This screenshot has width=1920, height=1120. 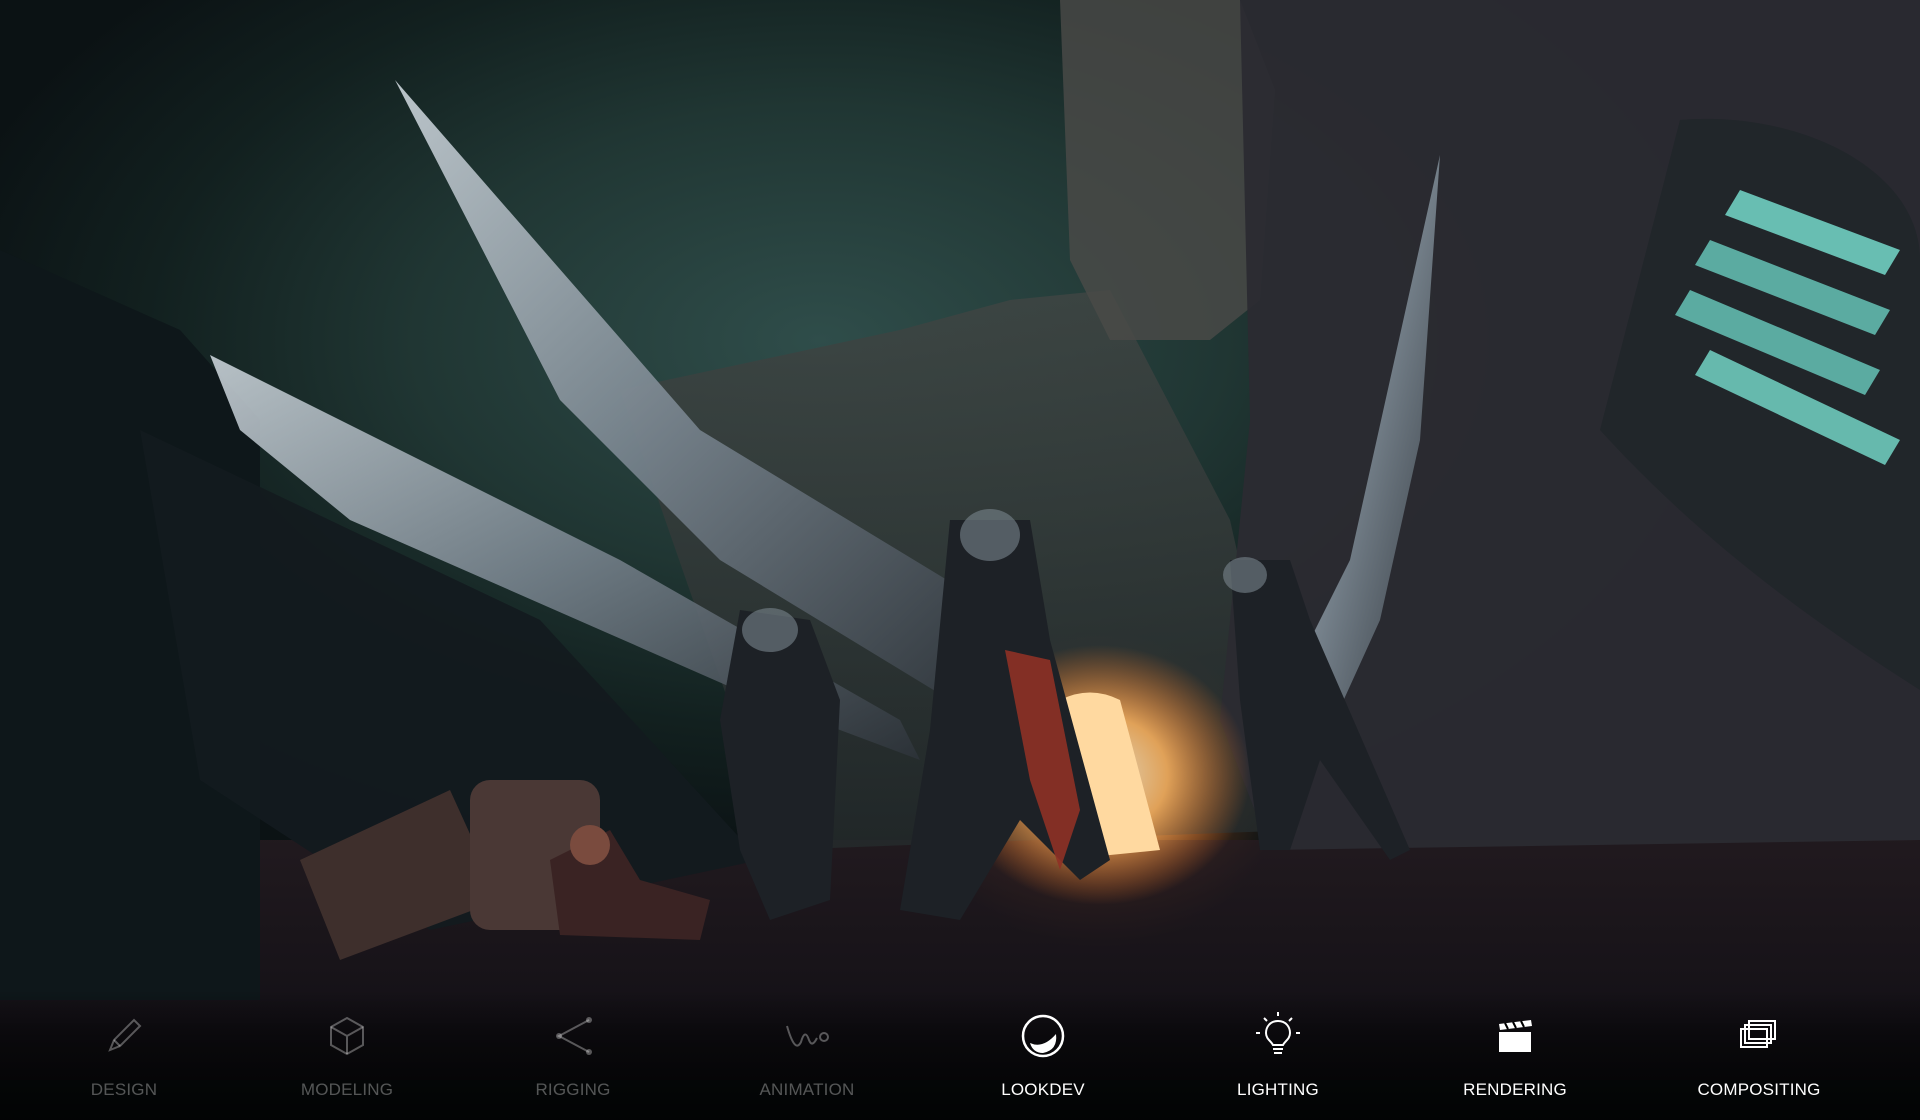 What do you see at coordinates (347, 1089) in the screenshot?
I see `dock-label-modeling: MODELING` at bounding box center [347, 1089].